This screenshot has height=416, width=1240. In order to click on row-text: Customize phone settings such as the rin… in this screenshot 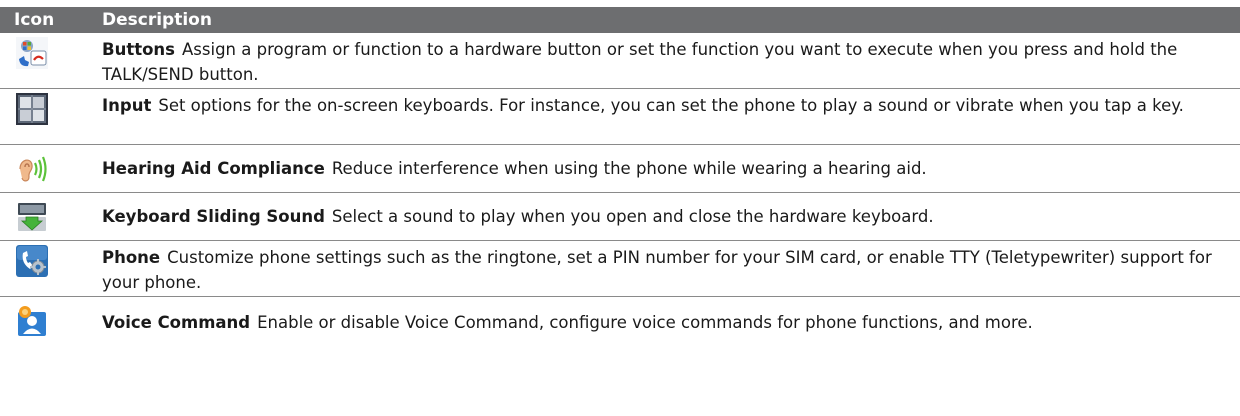, I will do `click(657, 270)`.